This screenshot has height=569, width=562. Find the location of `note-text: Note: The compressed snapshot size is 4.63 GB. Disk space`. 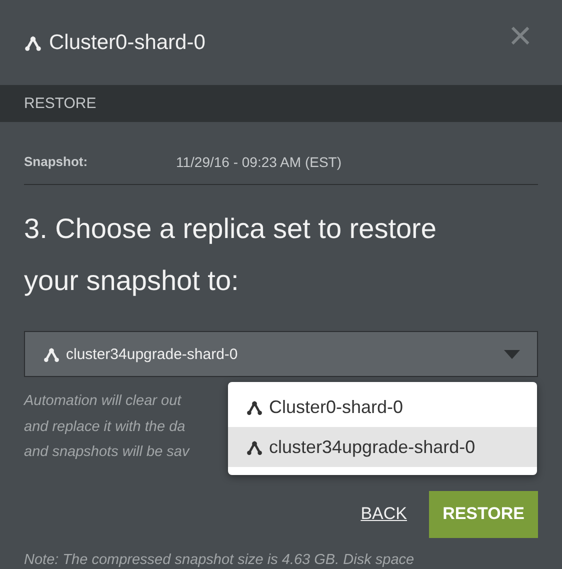

note-text: Note: The compressed snapshot size is 4.63 GB. Disk space is located at coordinates (220, 560).